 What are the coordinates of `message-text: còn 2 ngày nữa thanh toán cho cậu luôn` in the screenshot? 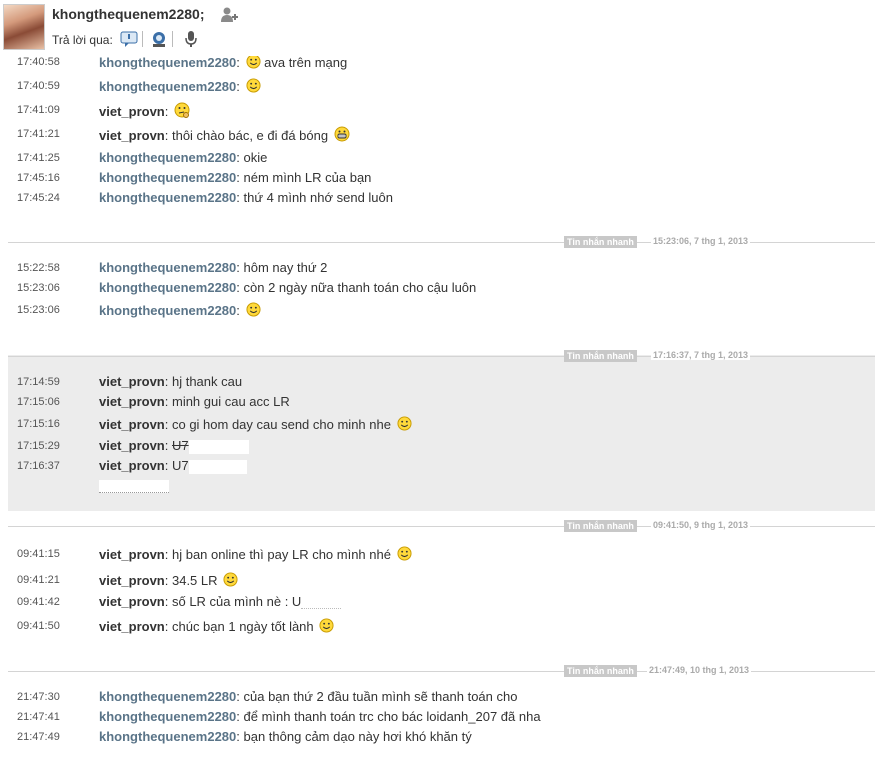 It's located at (360, 287).